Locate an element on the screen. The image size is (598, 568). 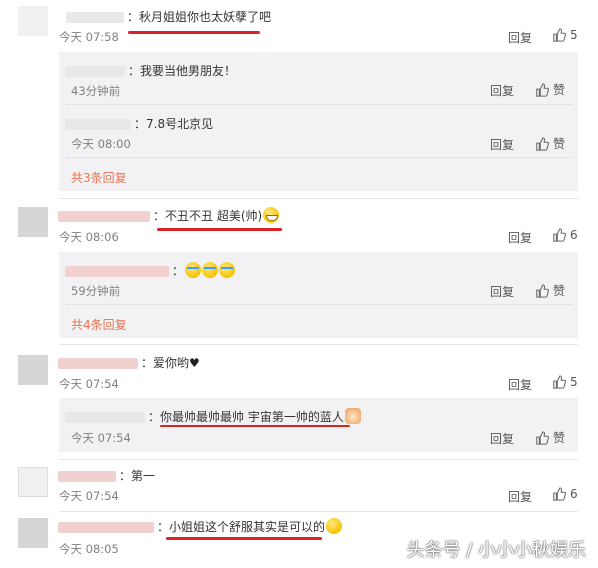
comment-time: 今天 07:58 is located at coordinates (89, 37).